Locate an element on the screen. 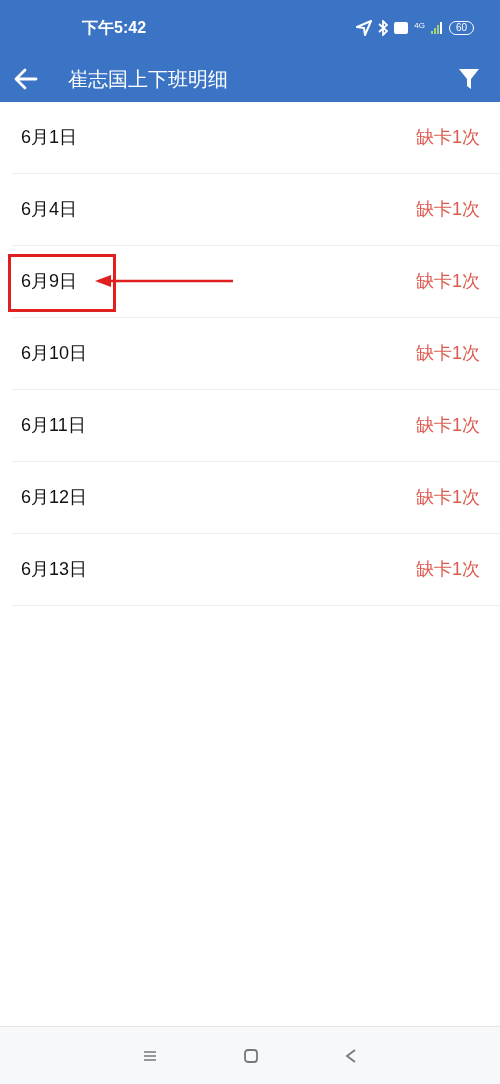  record-date: 6月1日 is located at coordinates (49, 137).